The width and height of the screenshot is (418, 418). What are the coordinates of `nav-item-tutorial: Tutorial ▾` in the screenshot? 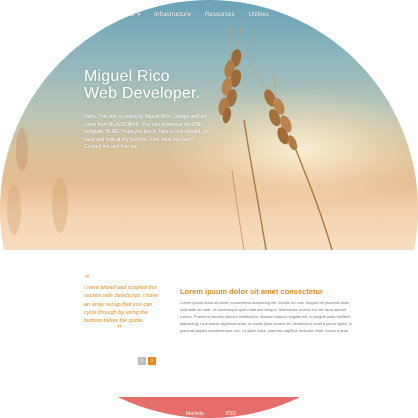 It's located at (127, 15).